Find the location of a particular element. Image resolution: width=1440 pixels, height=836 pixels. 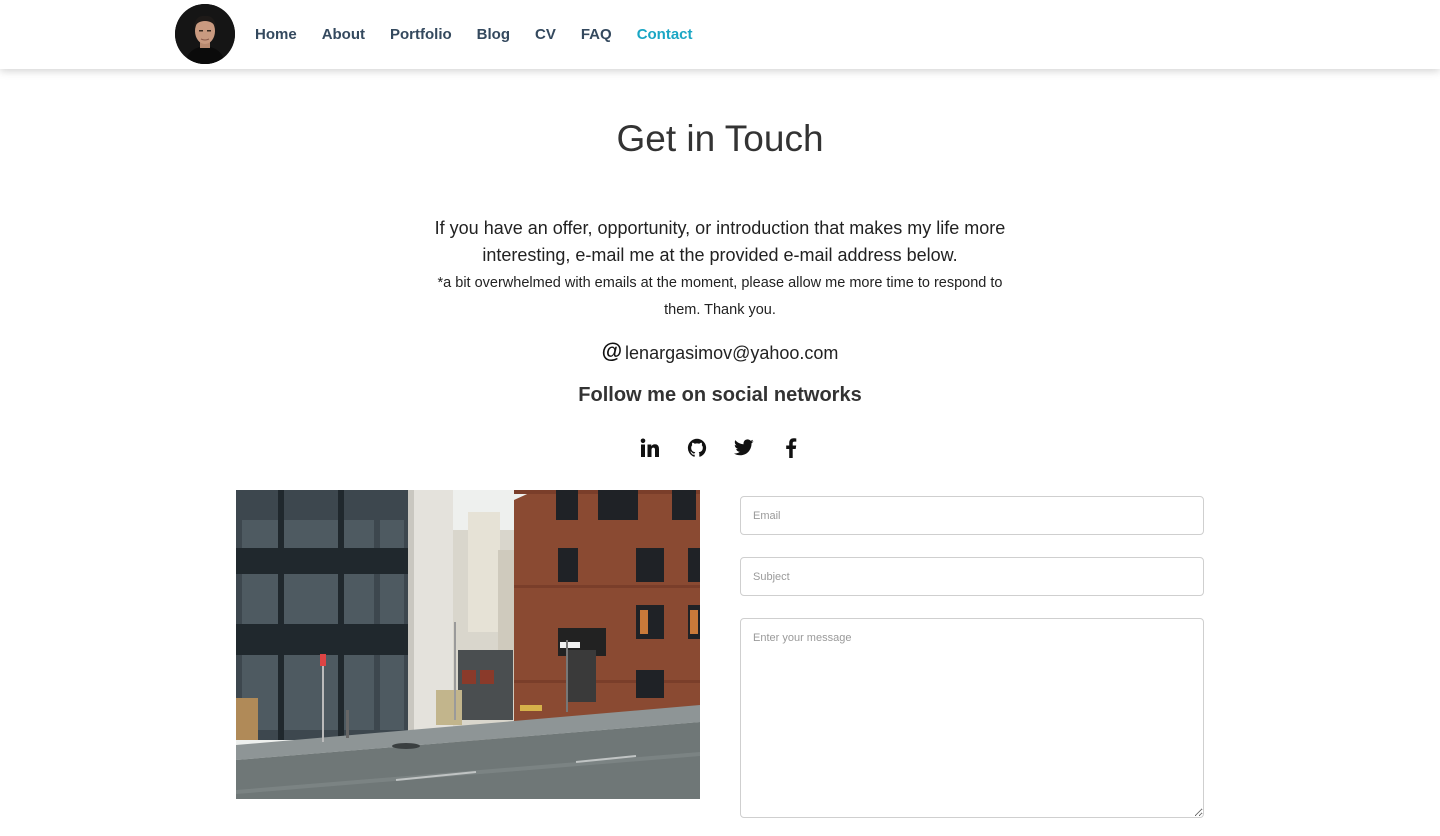

nav-link-about: About is located at coordinates (343, 34).